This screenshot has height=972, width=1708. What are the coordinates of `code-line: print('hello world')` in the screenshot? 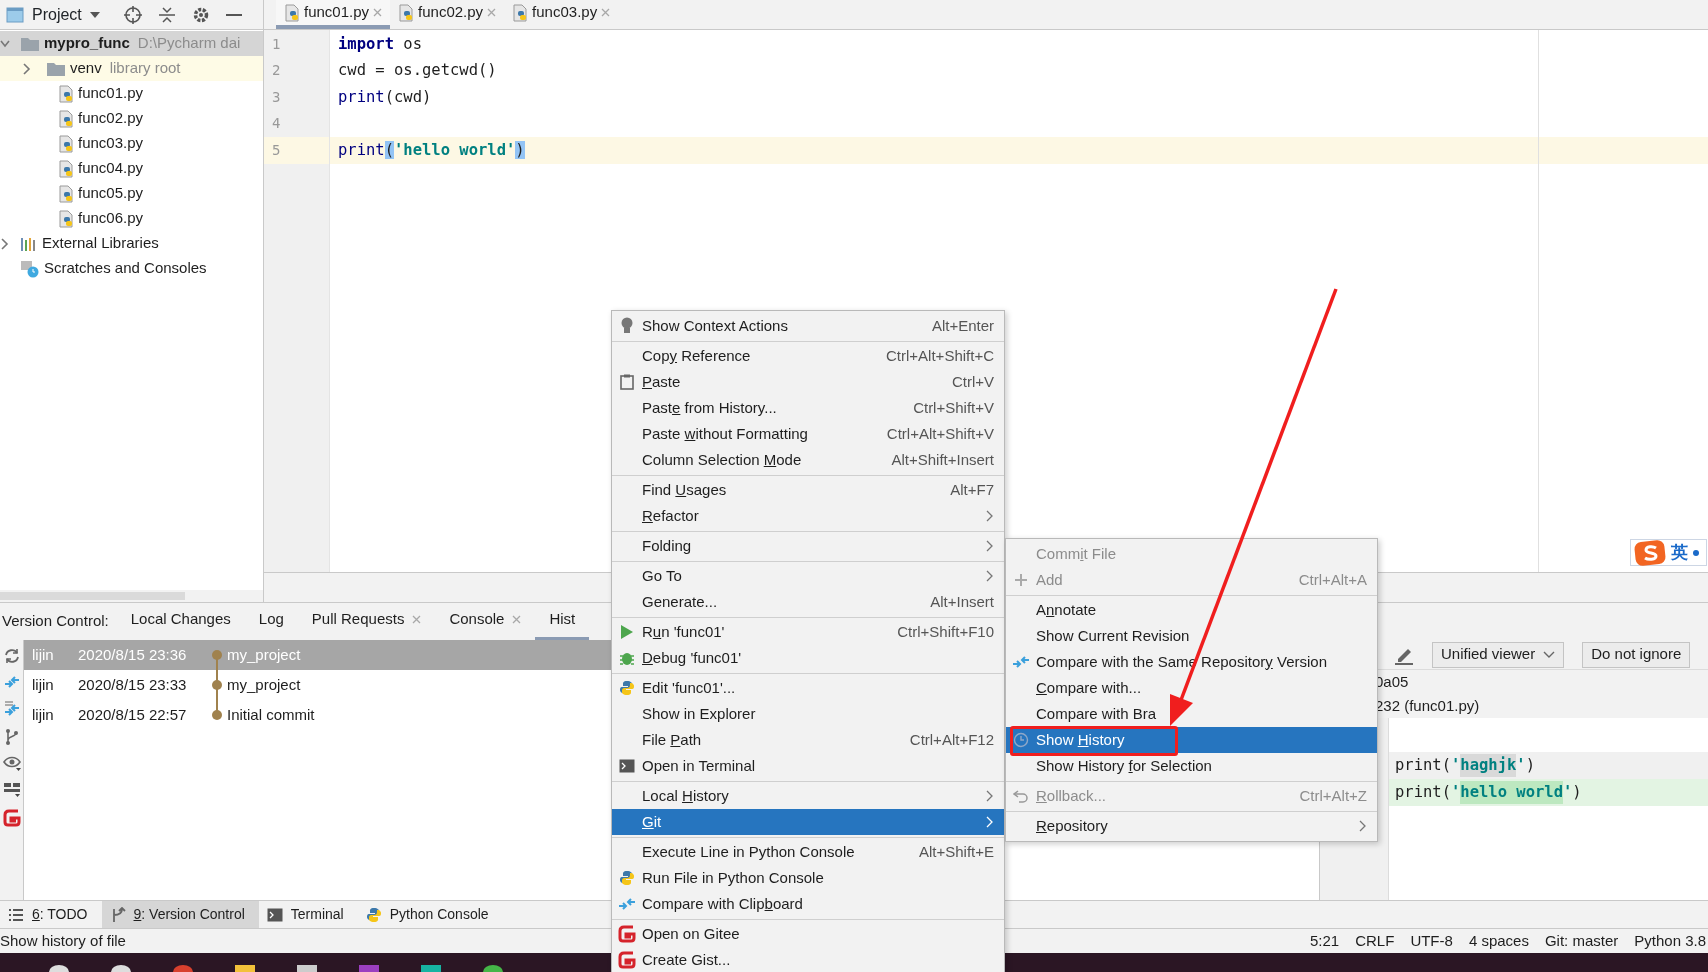 It's located at (431, 150).